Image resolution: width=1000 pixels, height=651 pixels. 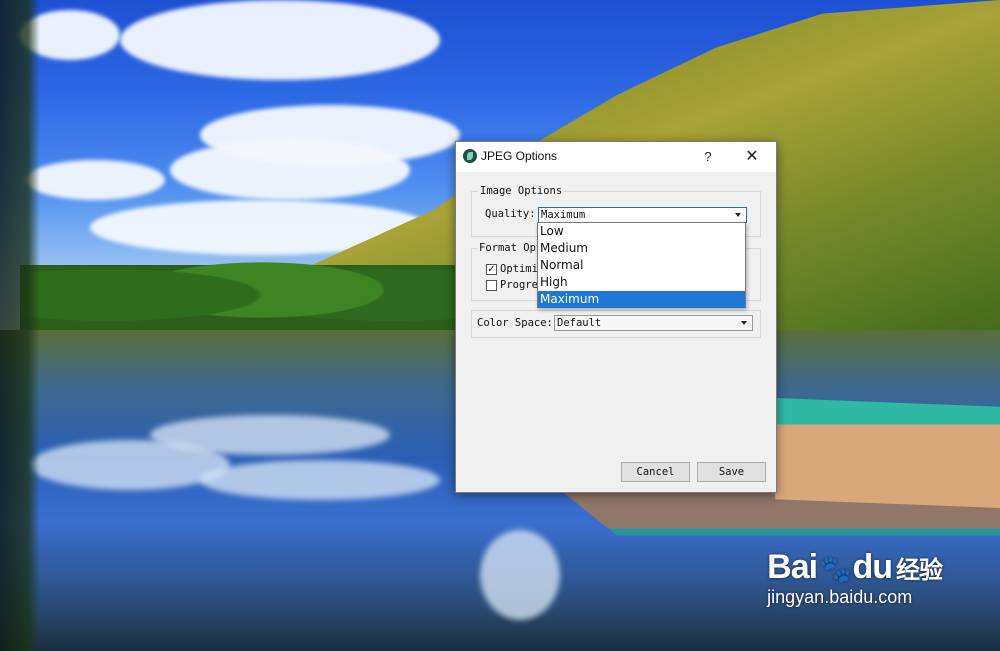 I want to click on format-options-label: Format Opt, so click(x=511, y=248).